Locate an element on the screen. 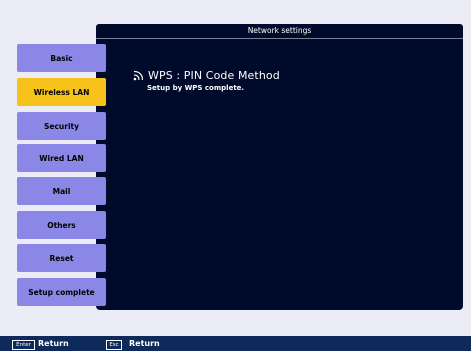 The height and width of the screenshot is (351, 471). content-title: WPS : PIN Code Method is located at coordinates (214, 75).